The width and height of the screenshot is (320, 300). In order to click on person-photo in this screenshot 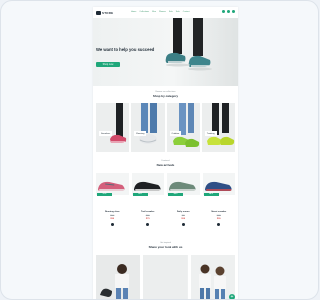, I will do `click(118, 277)`.